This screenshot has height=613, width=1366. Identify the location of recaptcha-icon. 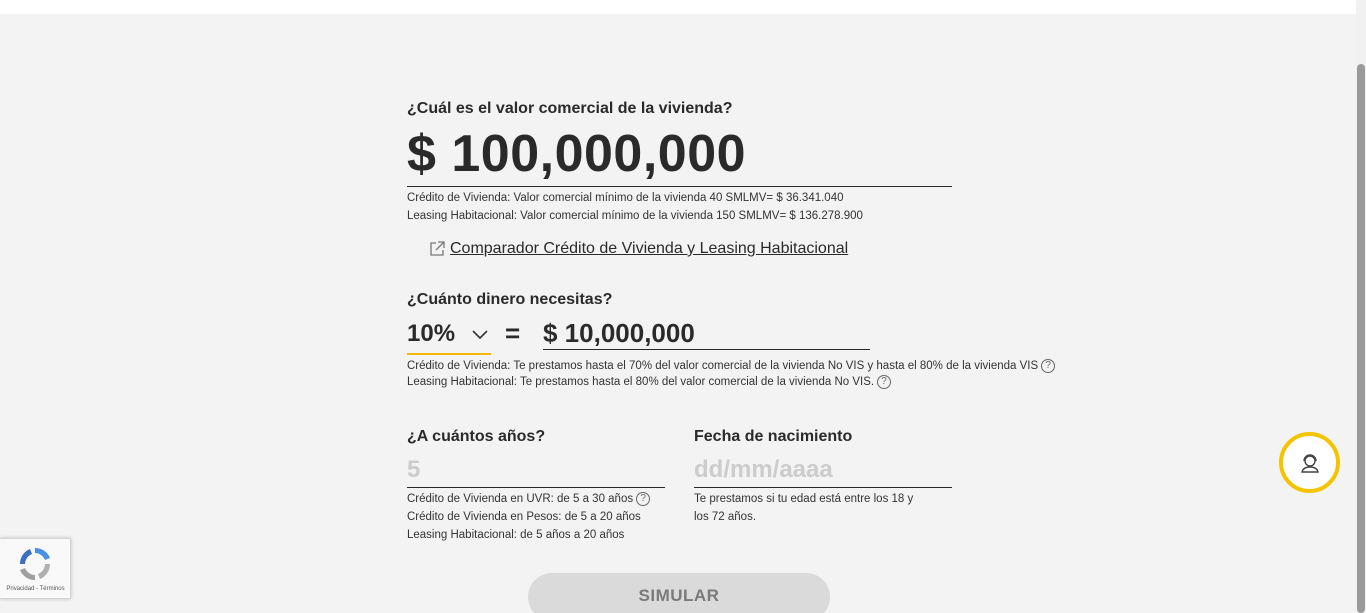
(35, 564).